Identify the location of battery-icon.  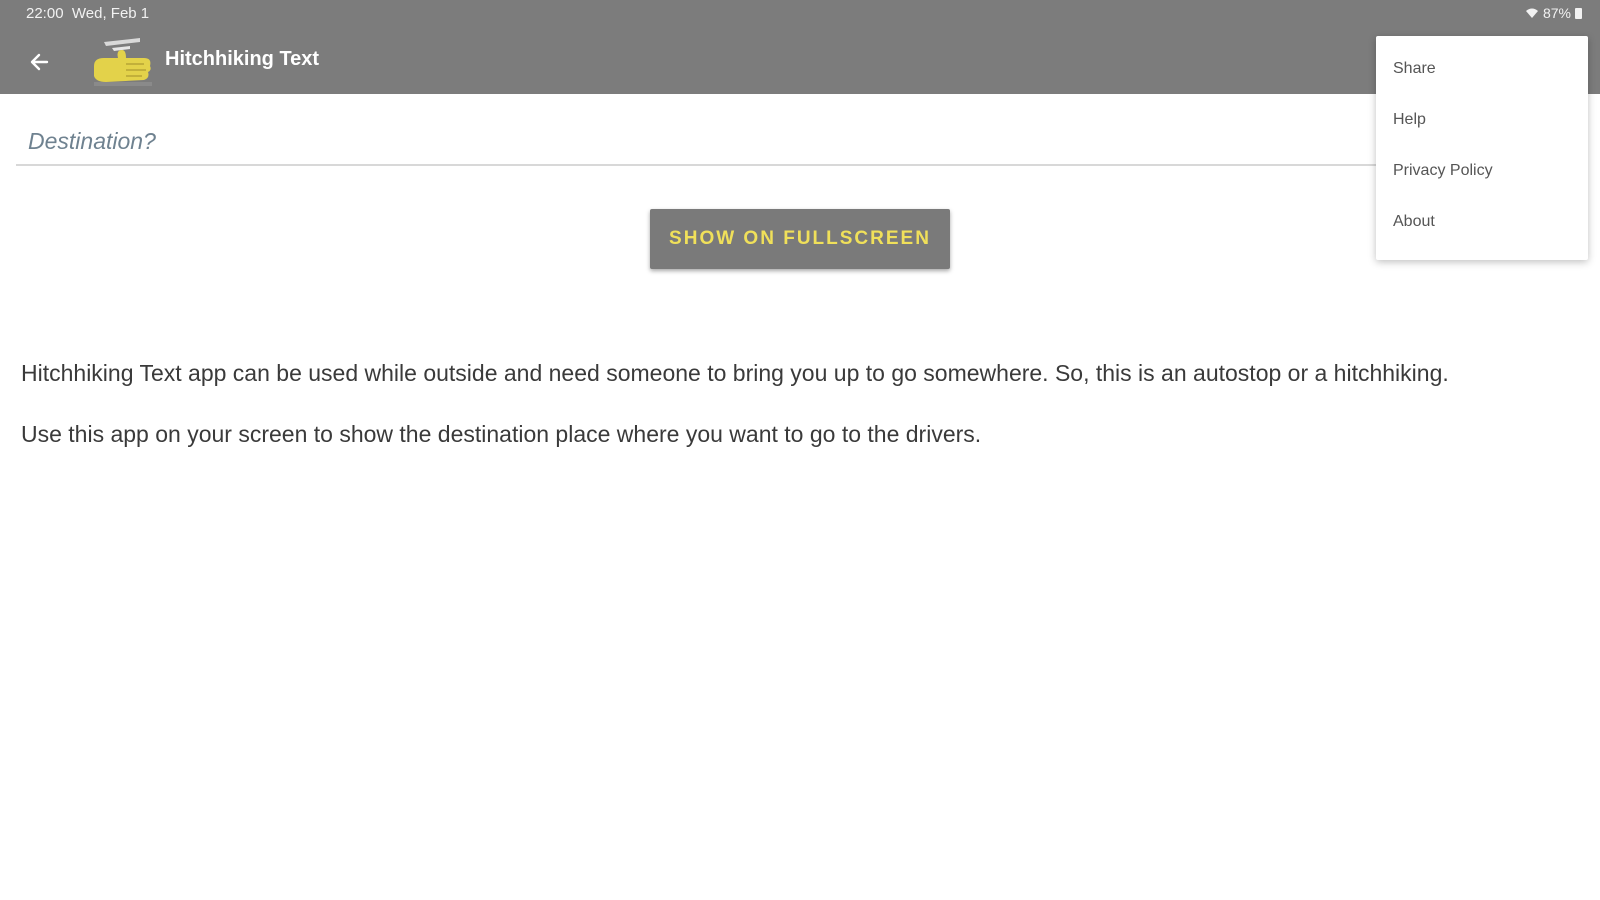
(1578, 13).